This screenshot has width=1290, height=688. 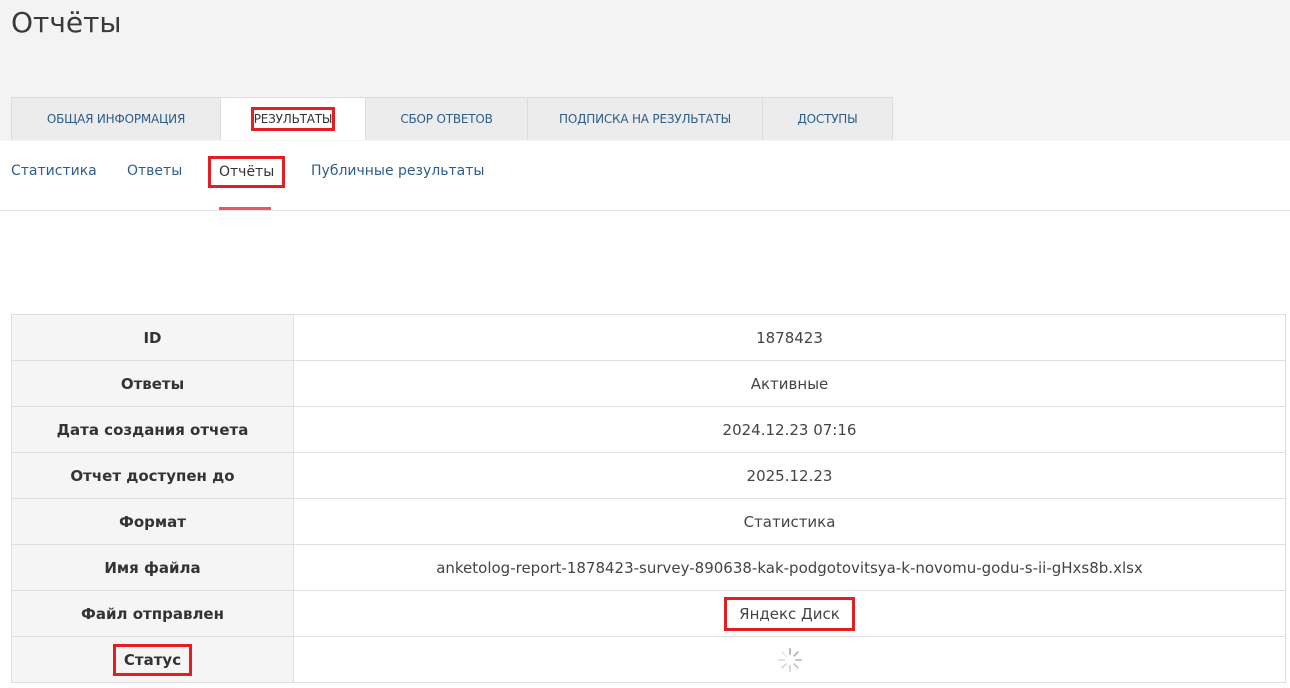 What do you see at coordinates (152, 383) in the screenshot?
I see `row-key: Ответы` at bounding box center [152, 383].